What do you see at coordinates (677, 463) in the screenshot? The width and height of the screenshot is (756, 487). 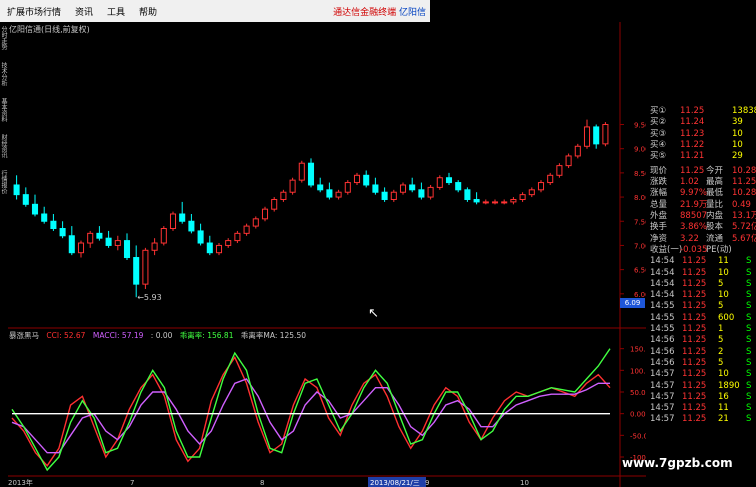 I see `site-watermark: www.7gpzb.com` at bounding box center [677, 463].